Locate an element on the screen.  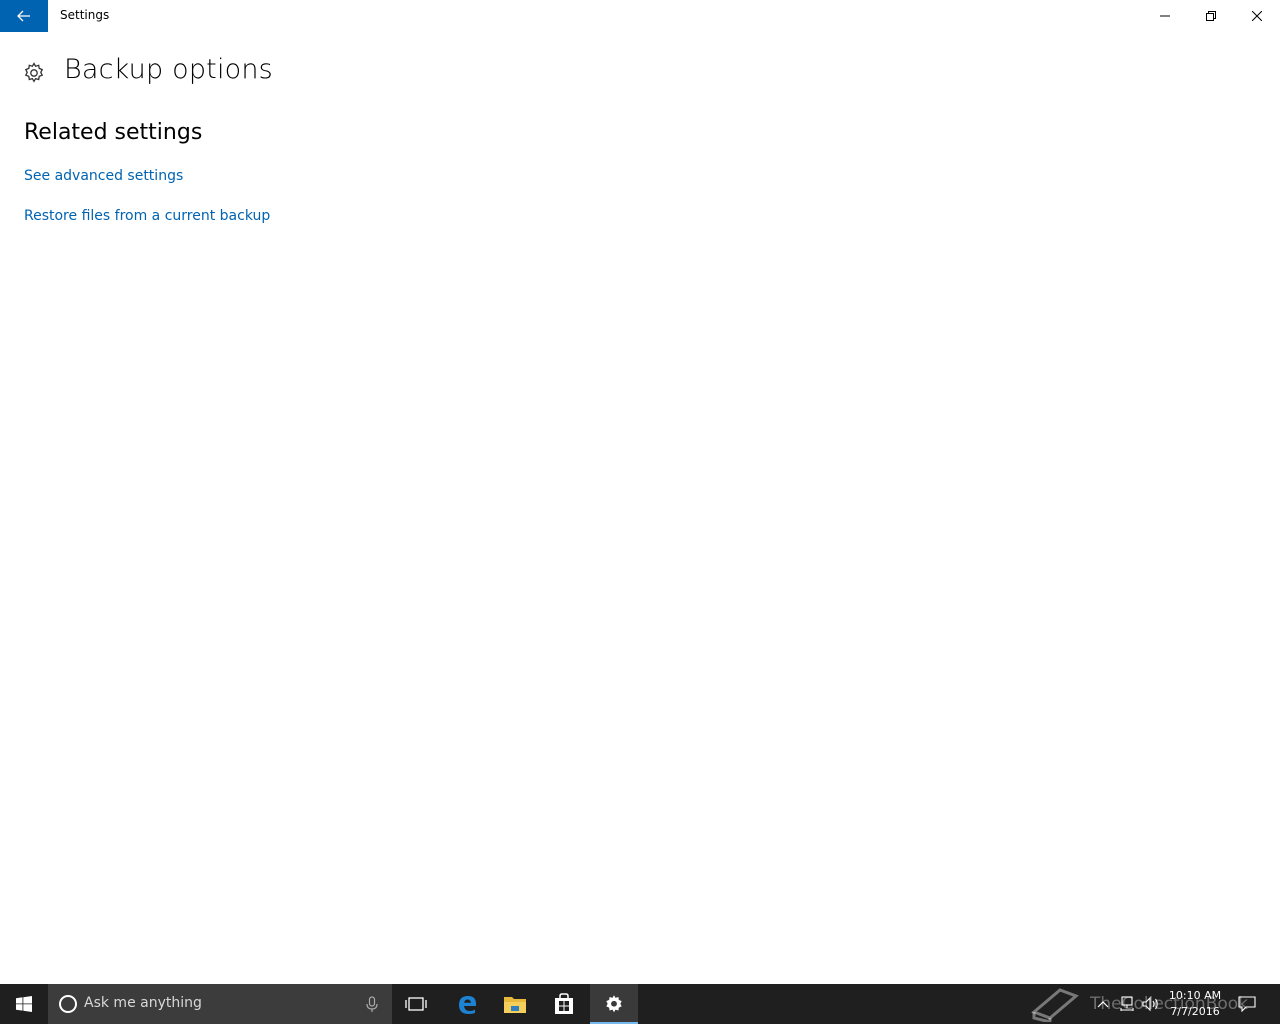
store-icon is located at coordinates (564, 1003).